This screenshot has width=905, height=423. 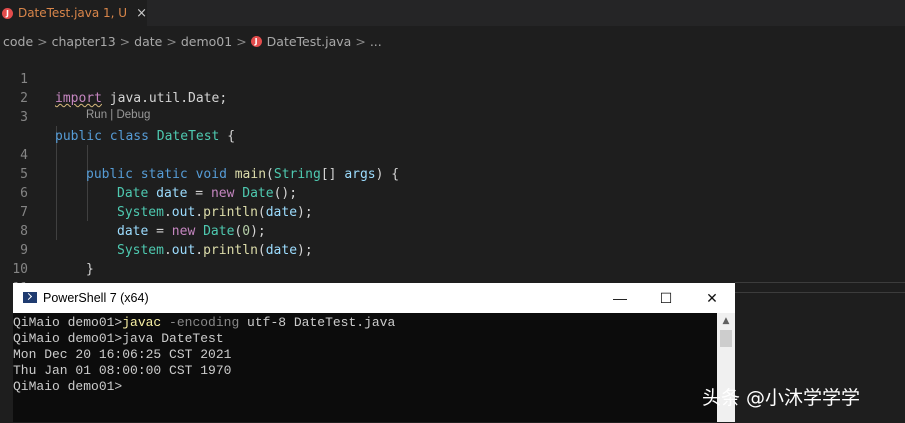 I want to click on class-name: DateTest, so click(x=188, y=136).